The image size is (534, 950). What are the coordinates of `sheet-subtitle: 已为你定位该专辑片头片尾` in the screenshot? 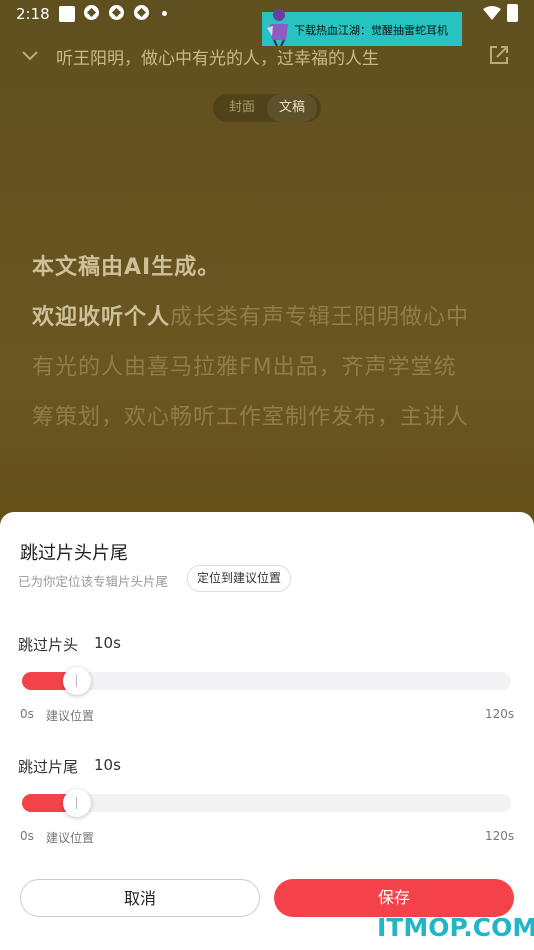 It's located at (93, 581).